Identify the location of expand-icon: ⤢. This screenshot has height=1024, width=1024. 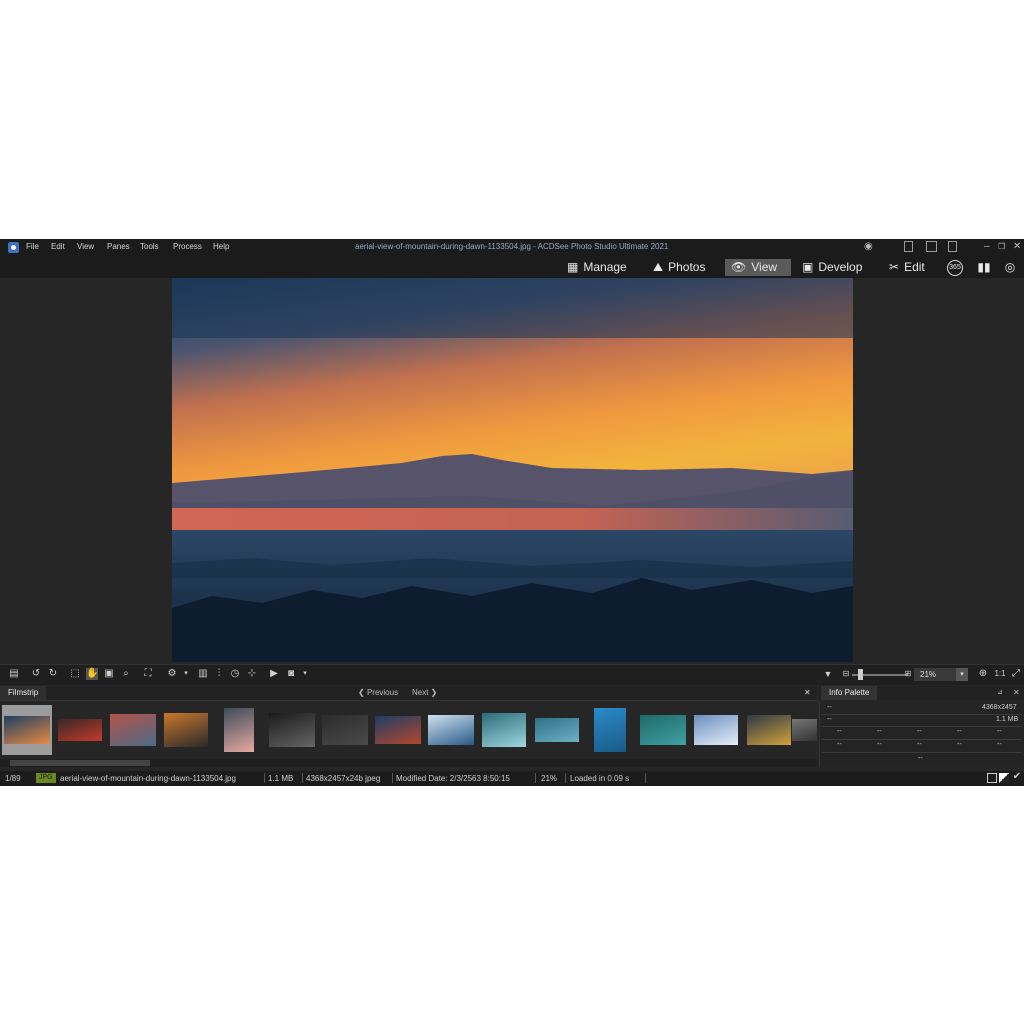
(1016, 674).